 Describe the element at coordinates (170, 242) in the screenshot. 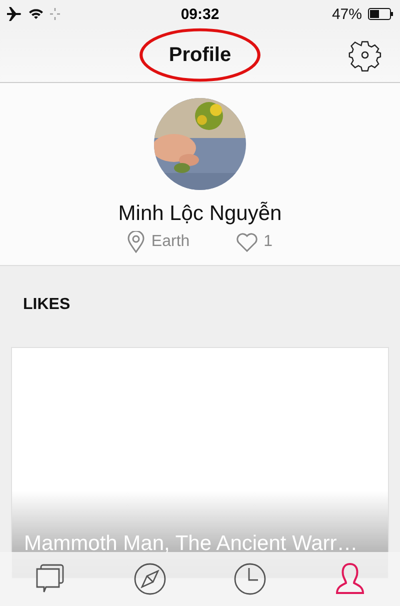

I see `location-text: Earth` at that location.